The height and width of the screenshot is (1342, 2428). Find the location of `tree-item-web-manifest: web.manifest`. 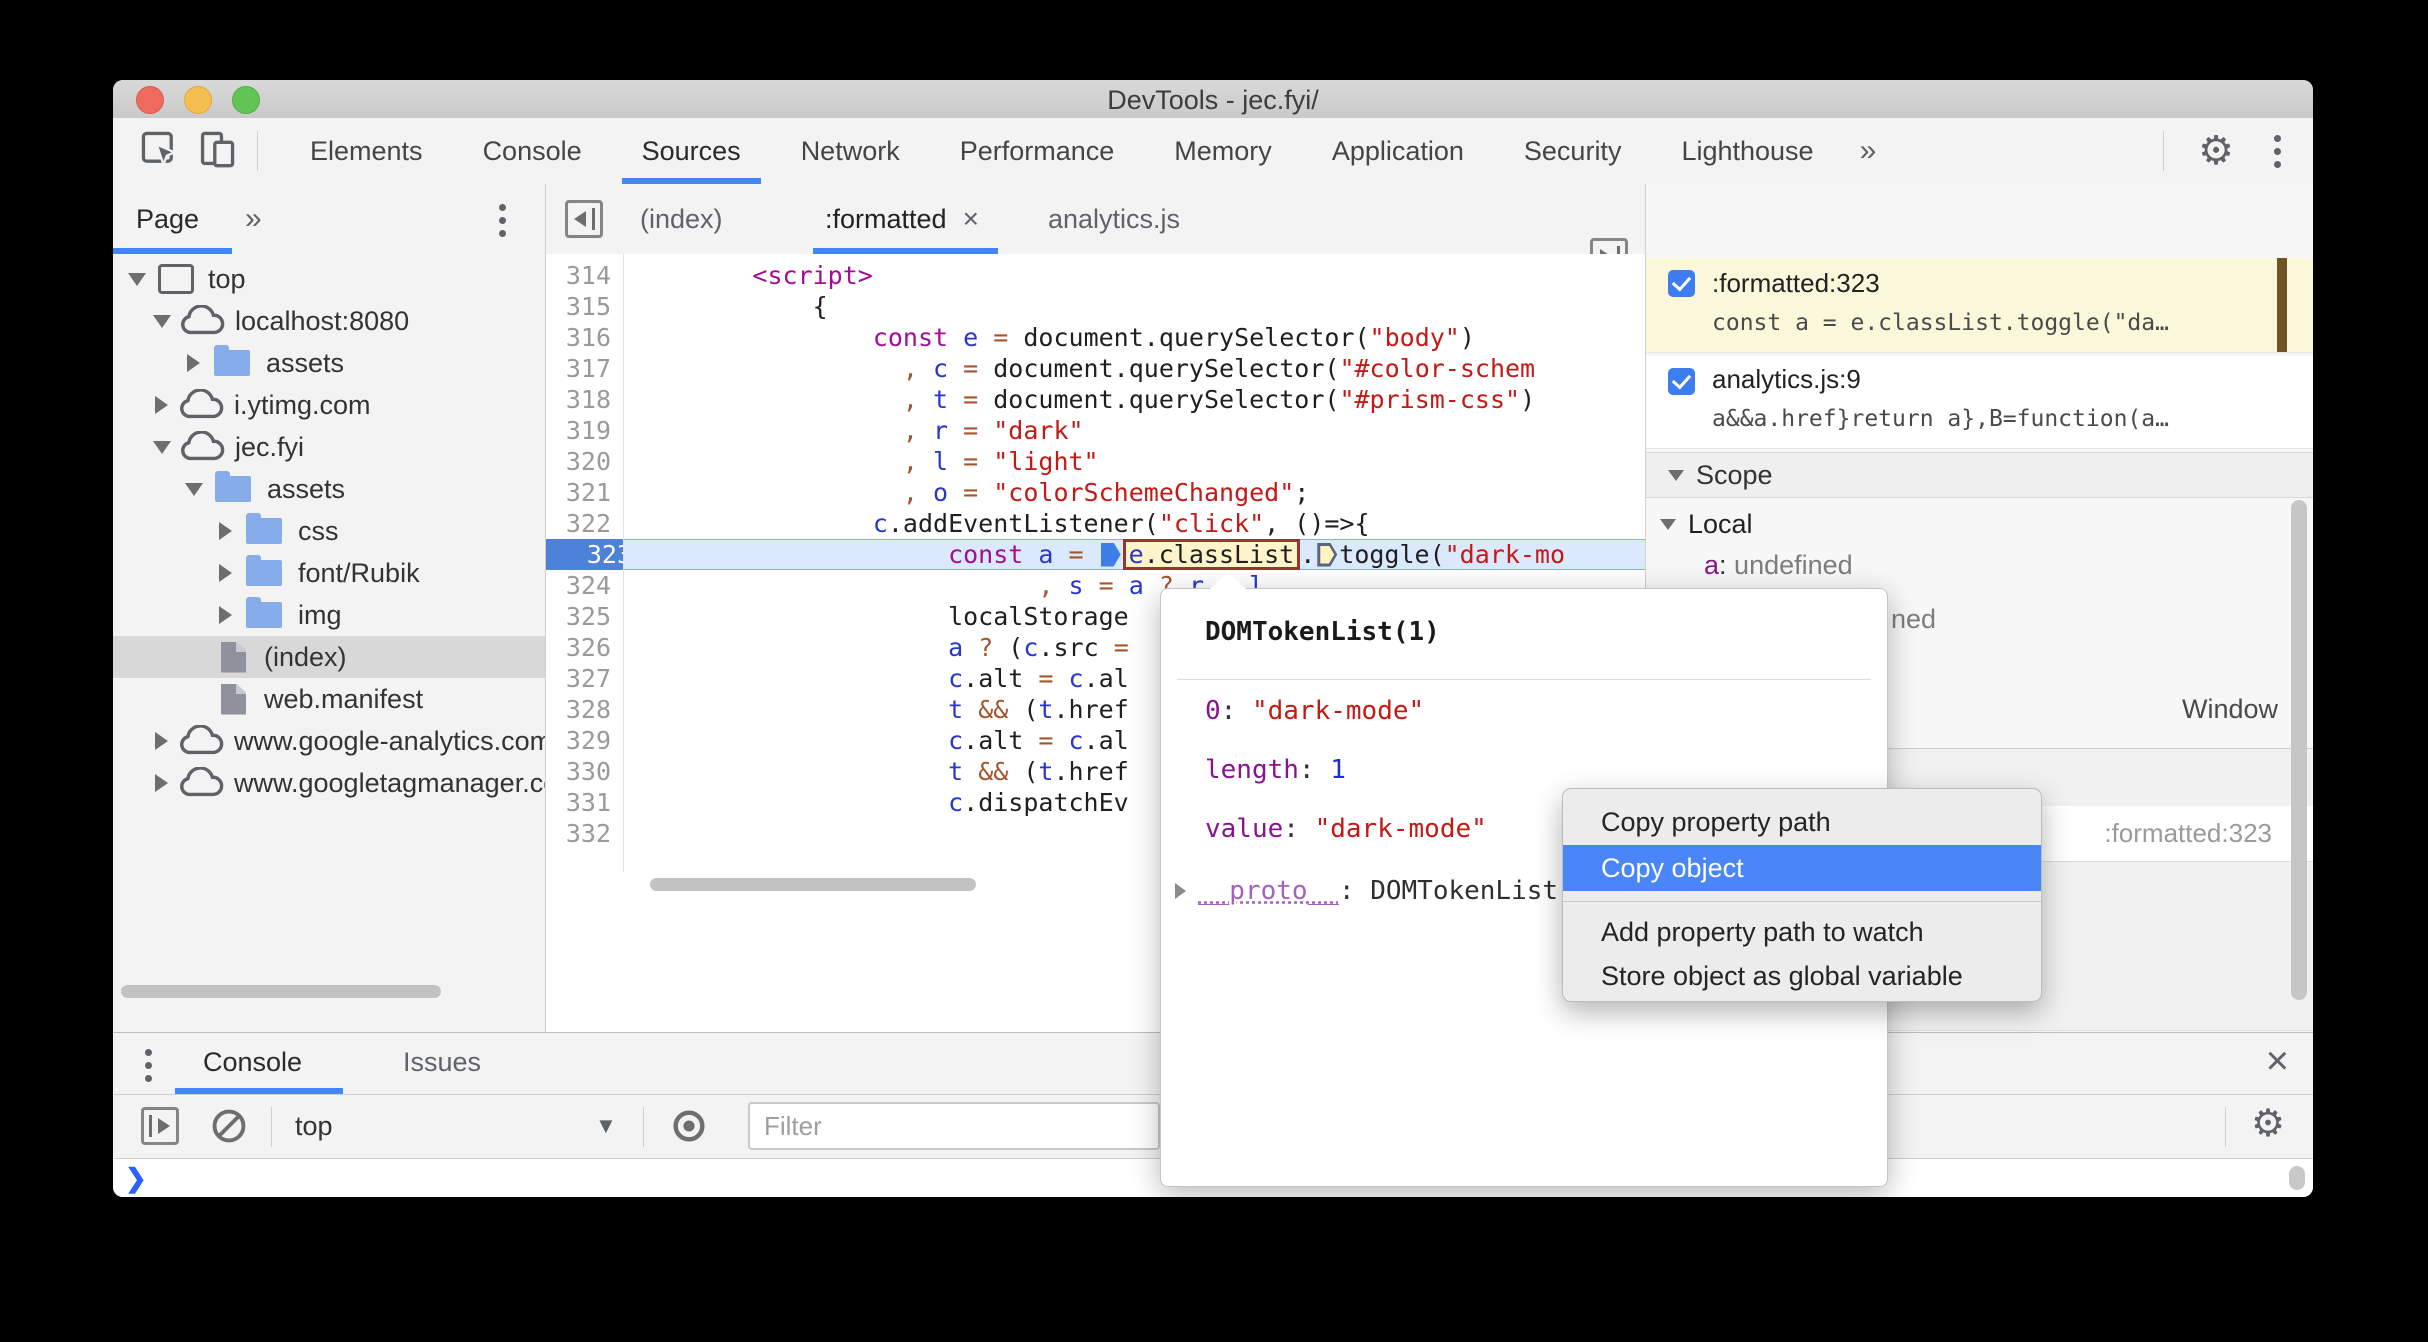

tree-item-web-manifest: web.manifest is located at coordinates (329, 699).